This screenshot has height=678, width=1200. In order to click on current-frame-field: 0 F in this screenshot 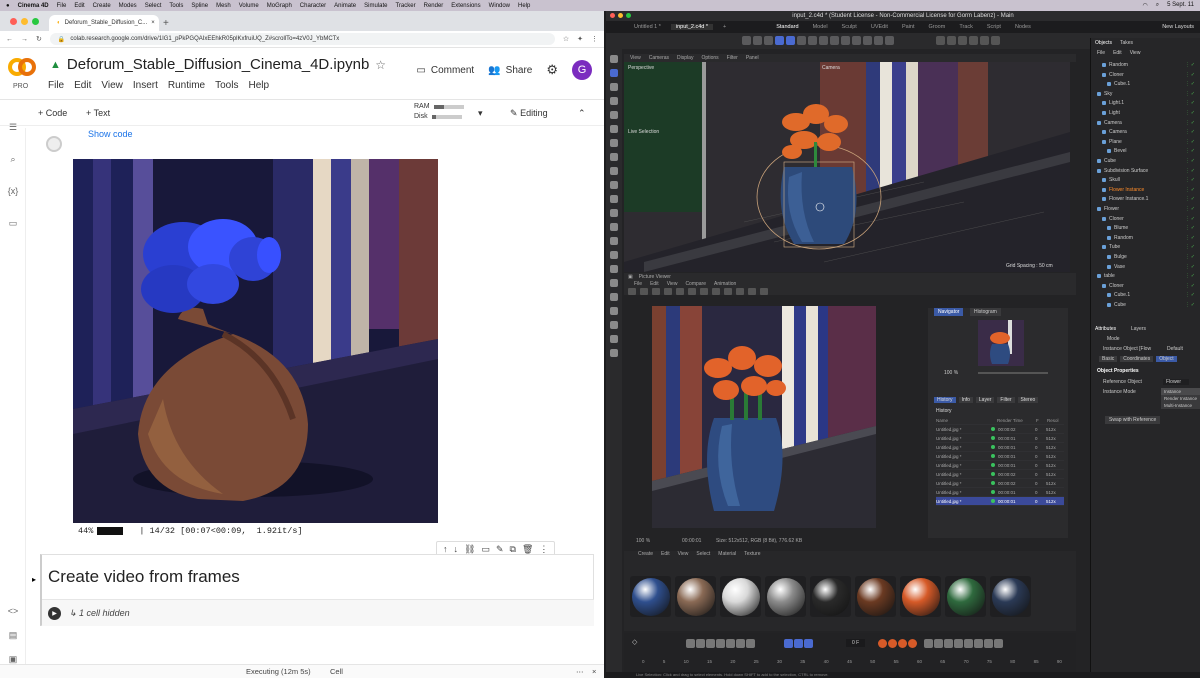, I will do `click(856, 643)`.